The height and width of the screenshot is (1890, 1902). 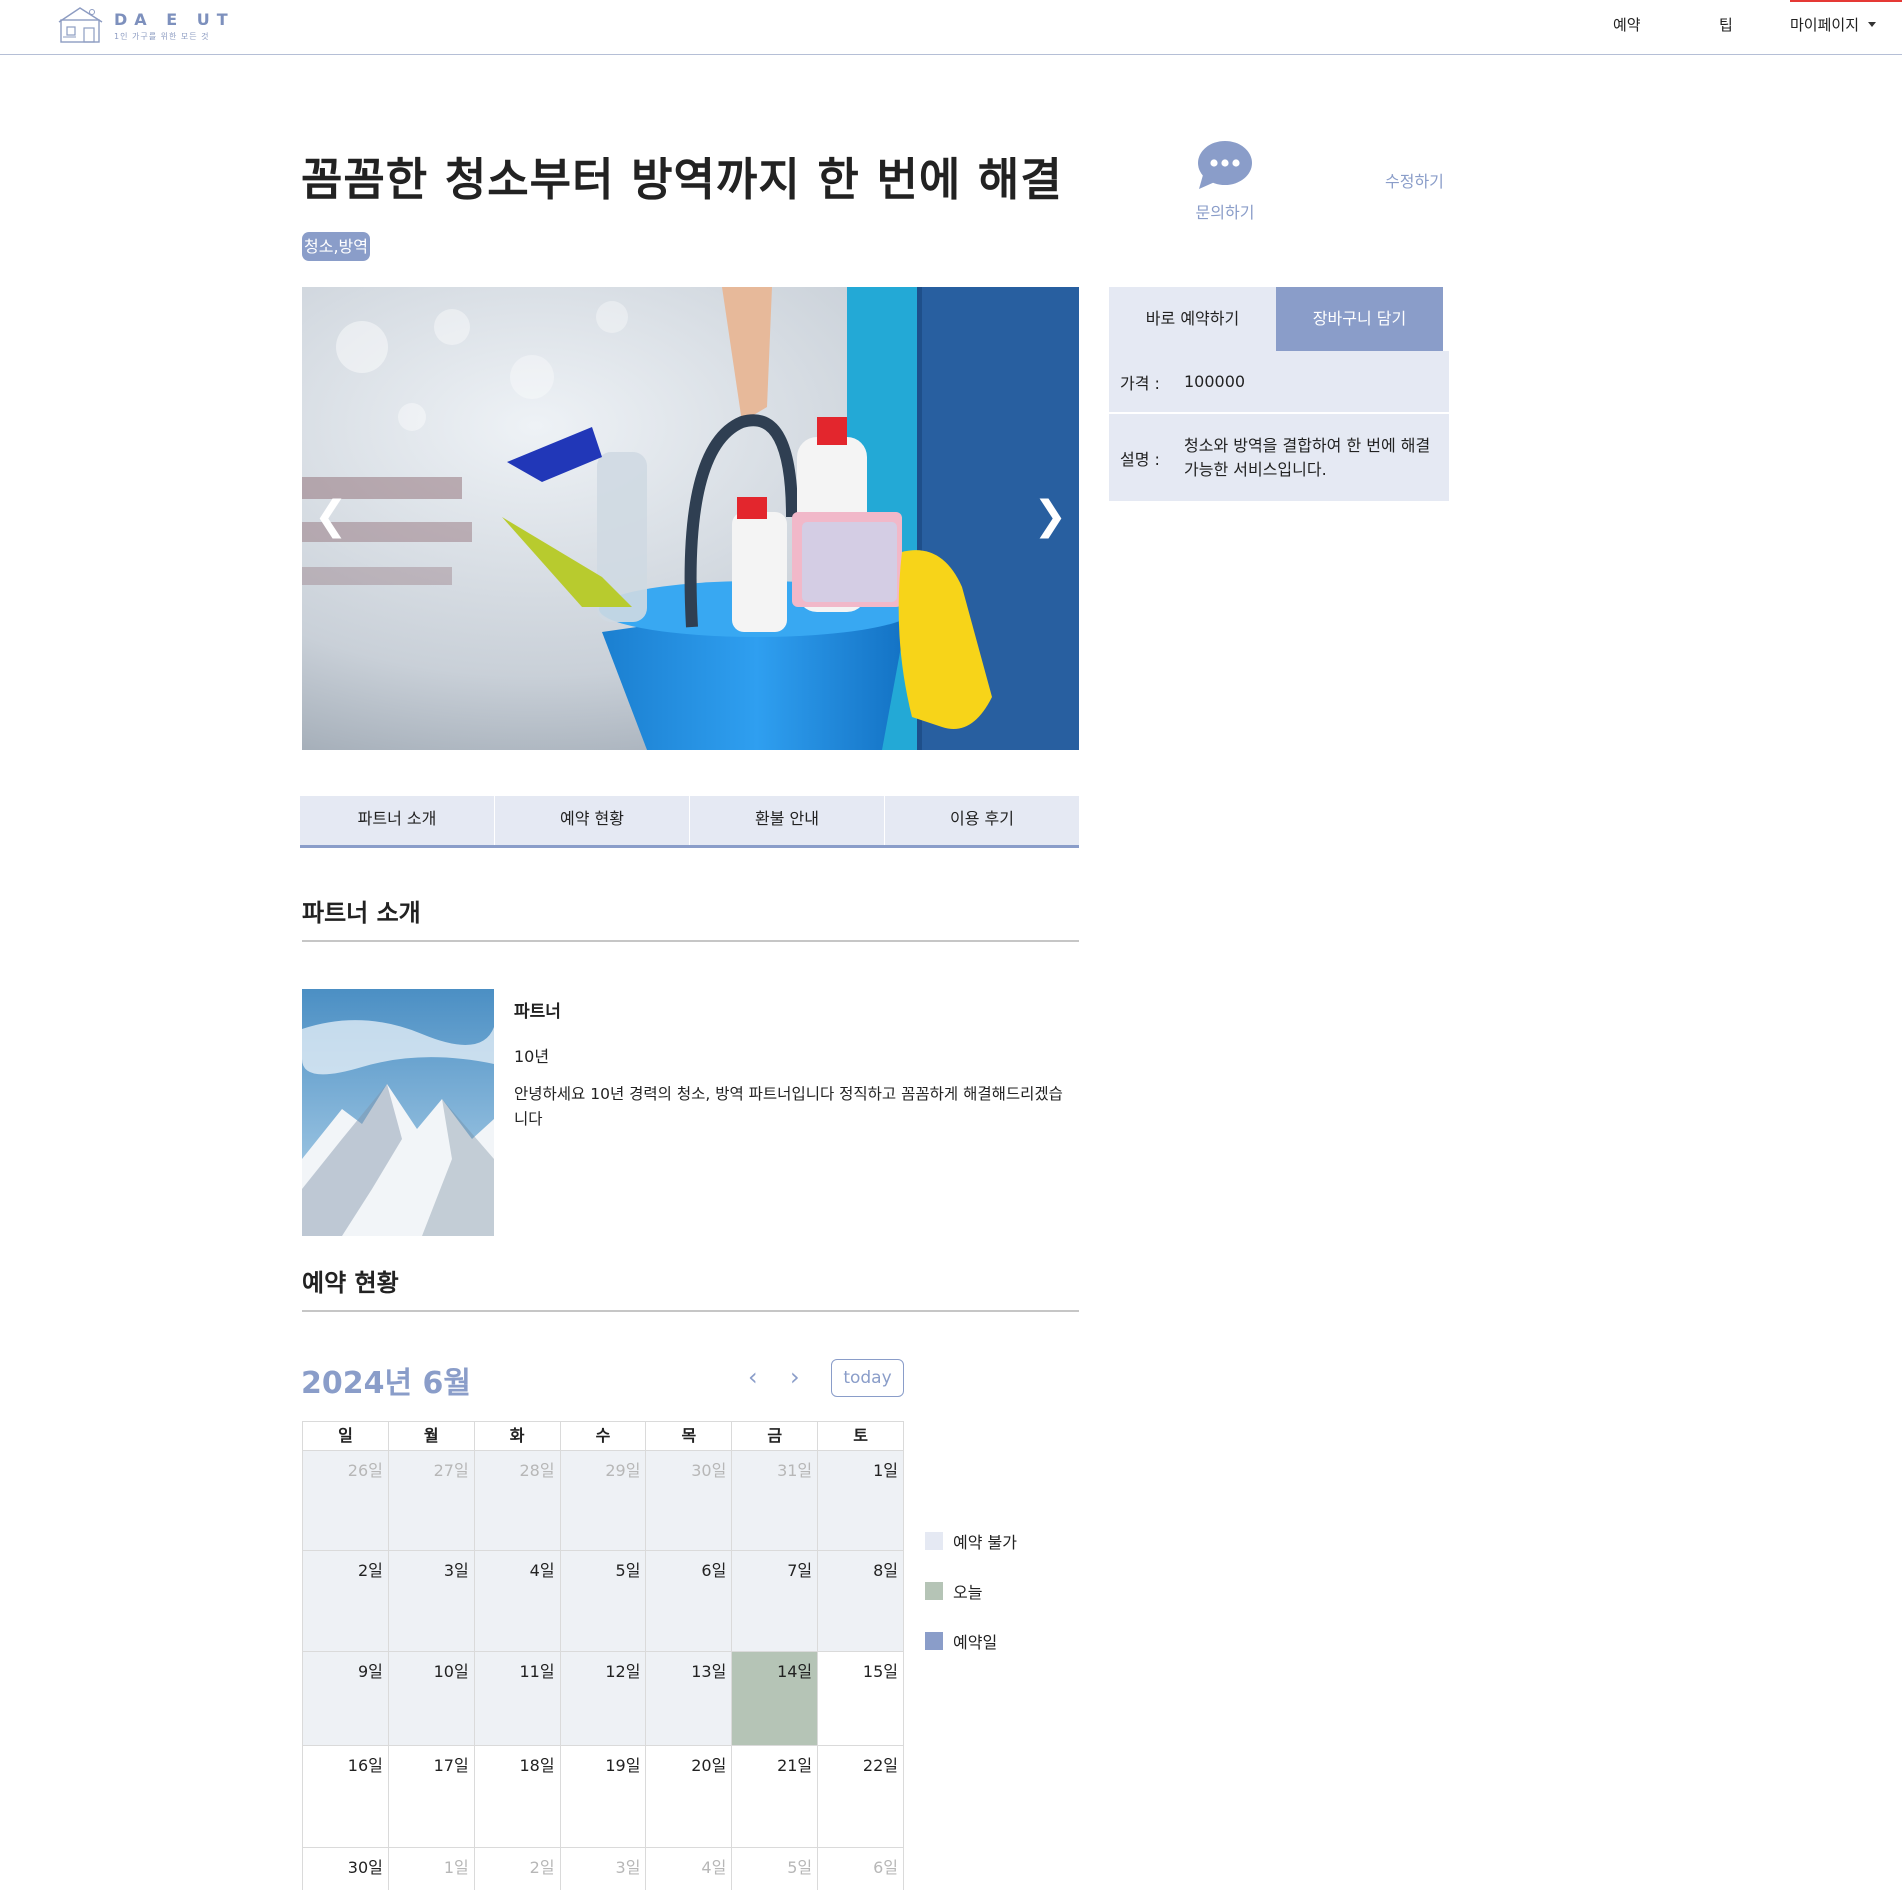 I want to click on calendar-day-cell: 26일, so click(x=346, y=1501).